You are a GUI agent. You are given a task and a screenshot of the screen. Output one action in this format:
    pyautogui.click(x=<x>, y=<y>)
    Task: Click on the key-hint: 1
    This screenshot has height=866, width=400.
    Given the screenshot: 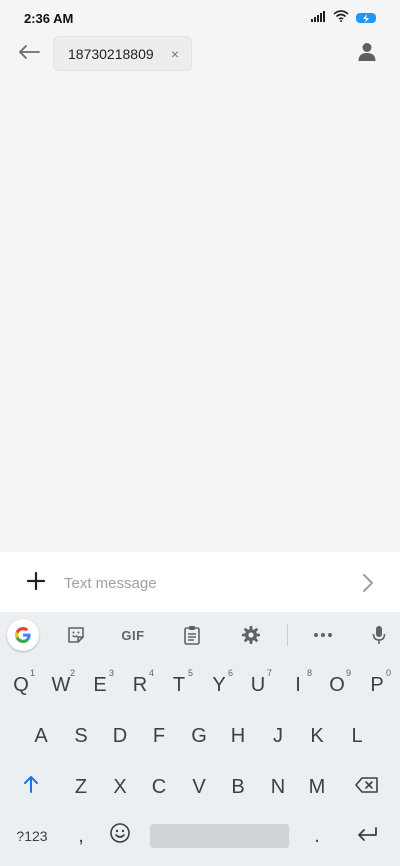 What is the action you would take?
    pyautogui.click(x=32, y=673)
    